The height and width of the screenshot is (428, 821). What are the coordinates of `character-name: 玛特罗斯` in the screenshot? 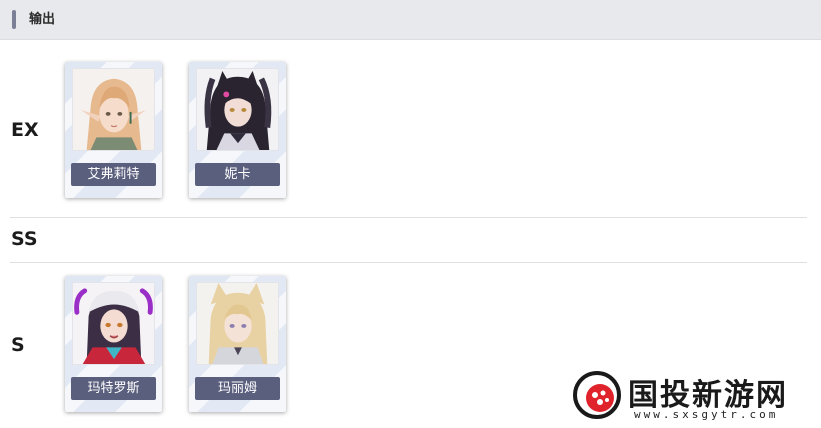 It's located at (113, 388).